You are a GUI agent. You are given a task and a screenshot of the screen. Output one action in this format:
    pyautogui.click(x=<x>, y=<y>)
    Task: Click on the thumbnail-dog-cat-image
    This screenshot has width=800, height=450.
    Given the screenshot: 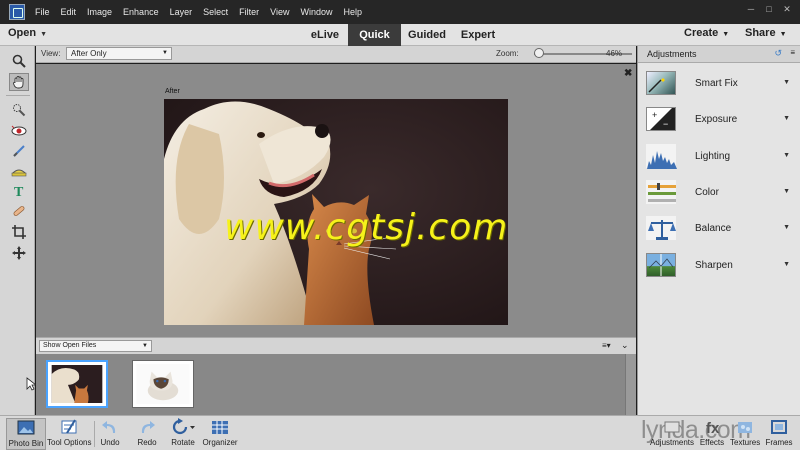 What is the action you would take?
    pyautogui.click(x=77, y=384)
    